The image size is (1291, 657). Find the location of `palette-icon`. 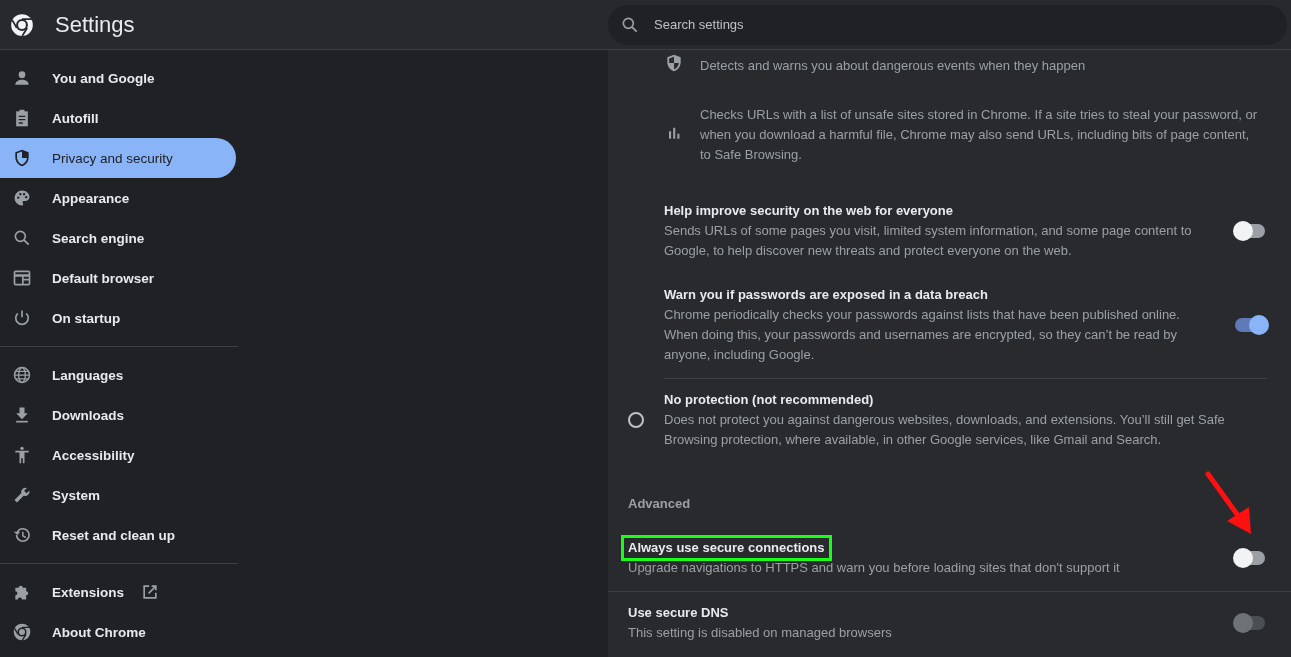

palette-icon is located at coordinates (22, 198).